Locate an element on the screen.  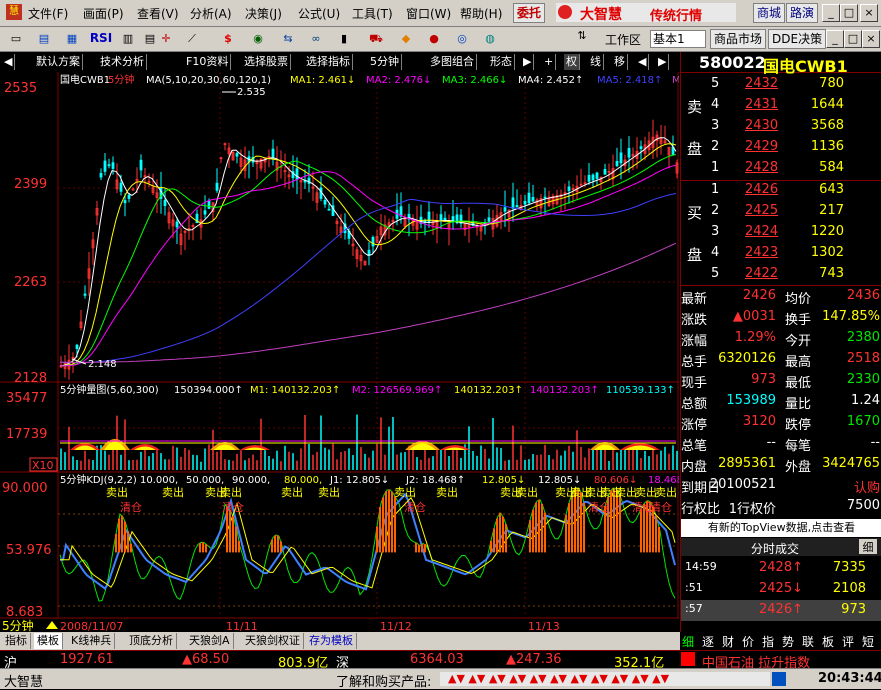
buy-order-row: 1 2426 643 is located at coordinates (781, 190).